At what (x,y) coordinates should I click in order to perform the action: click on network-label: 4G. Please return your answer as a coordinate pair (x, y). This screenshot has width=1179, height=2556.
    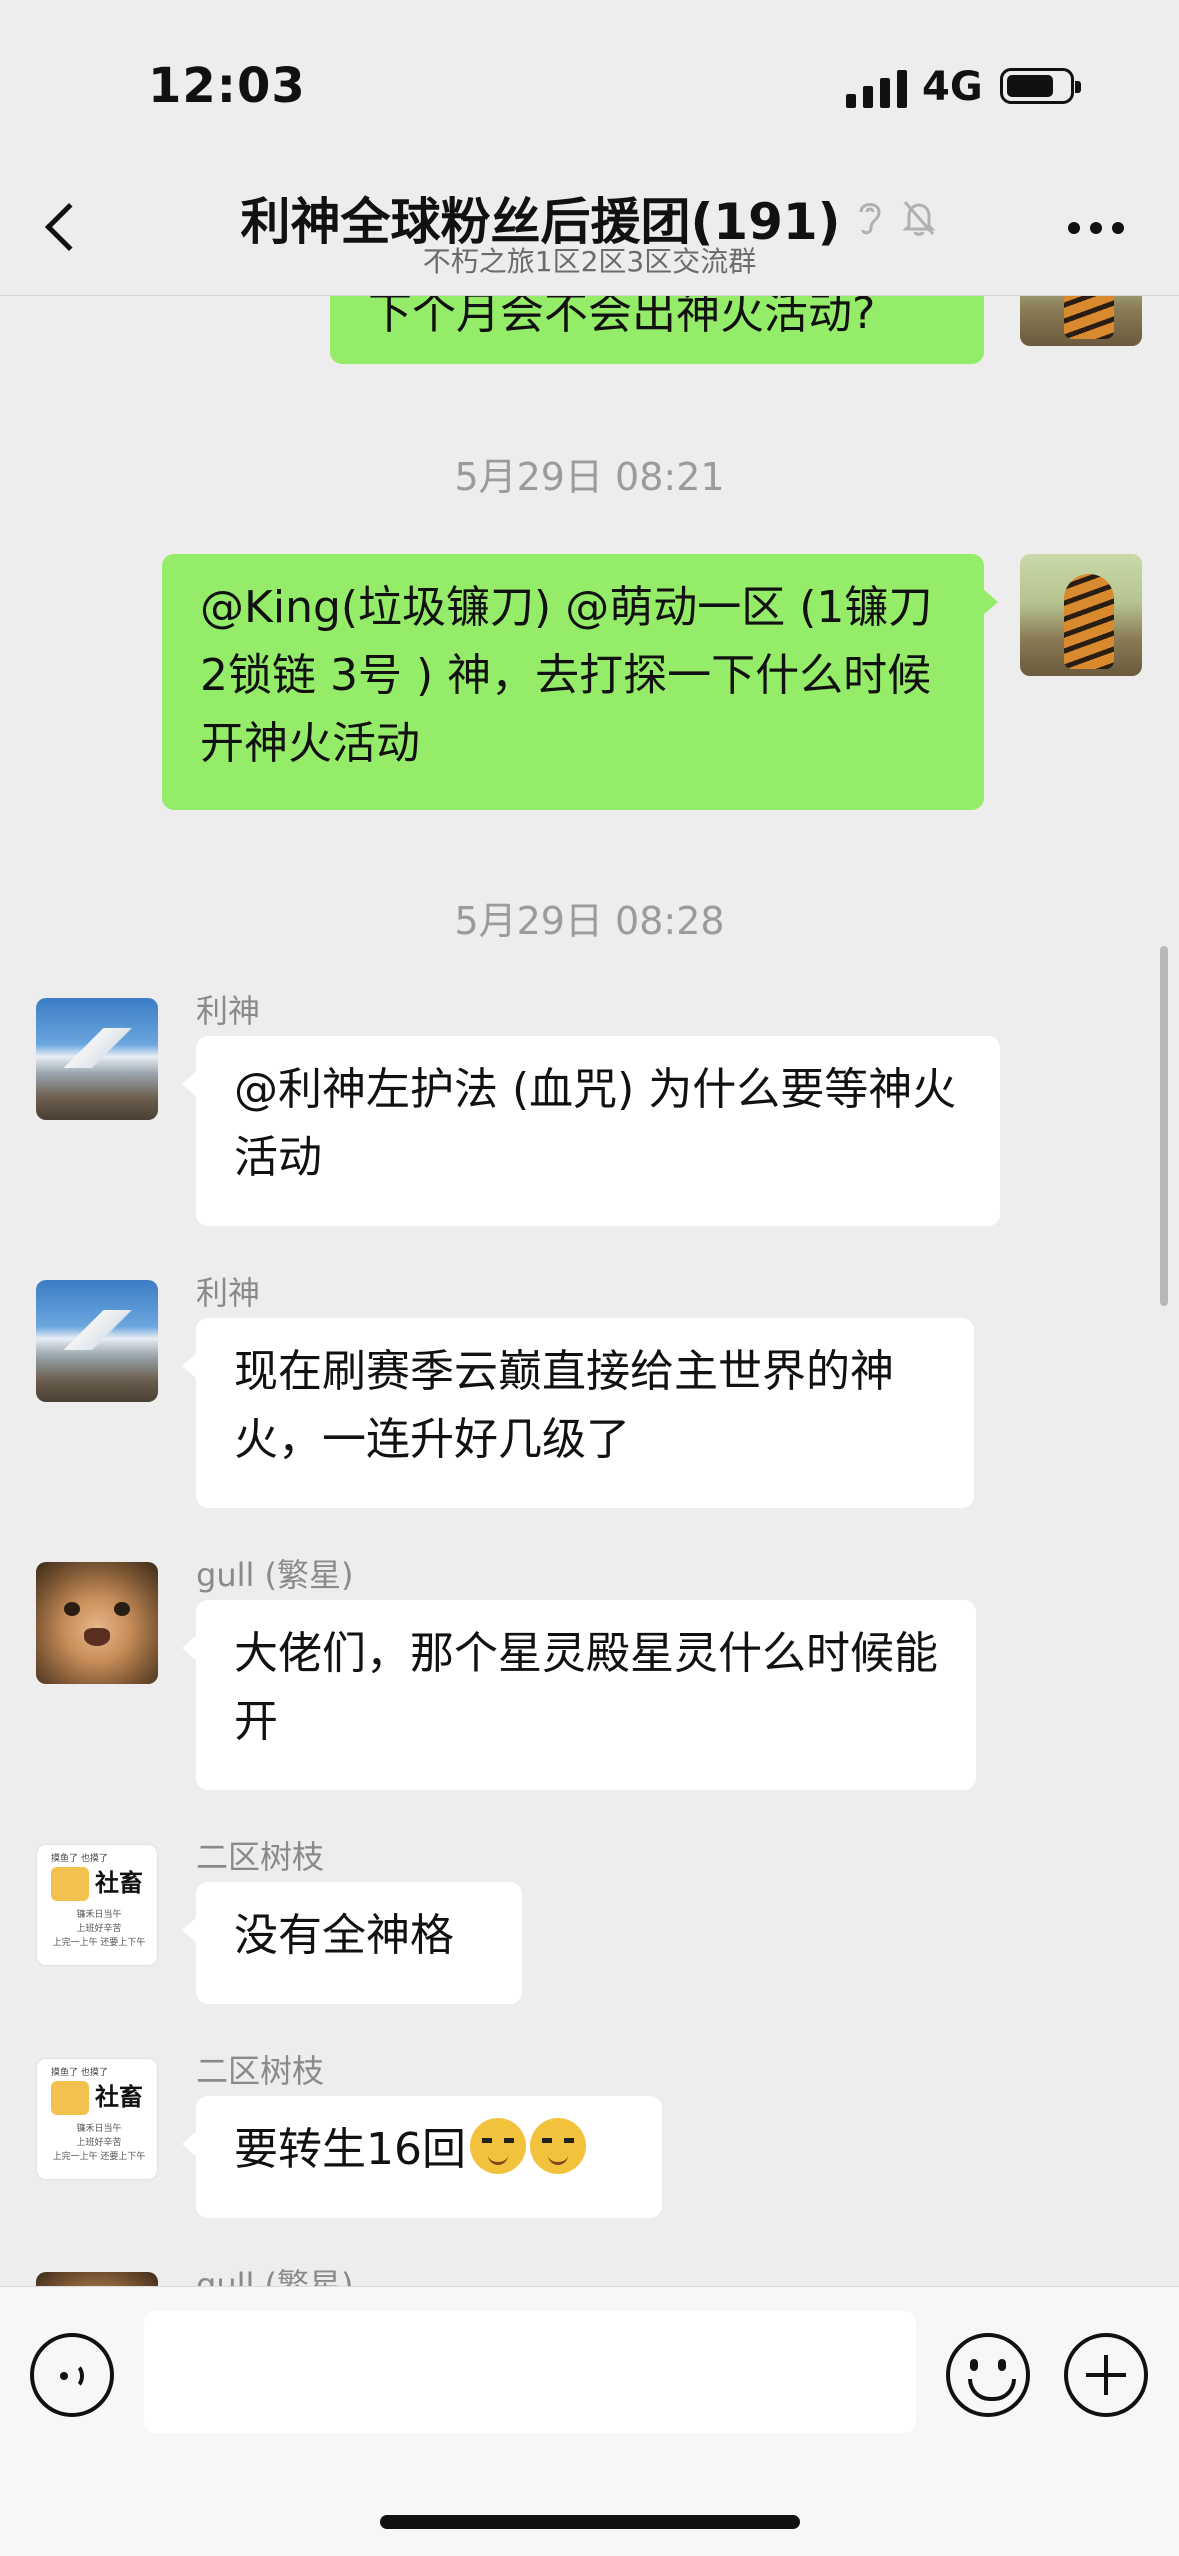
    Looking at the image, I should click on (952, 87).